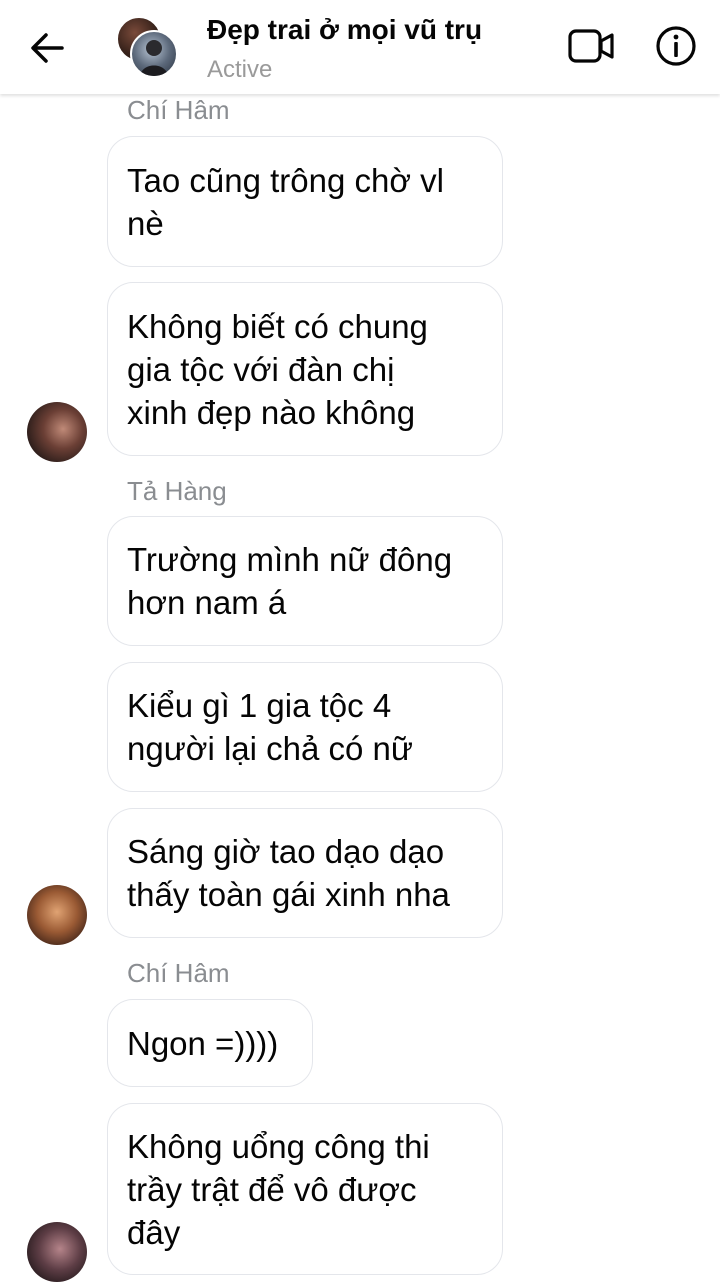 The image size is (720, 1287). Describe the element at coordinates (207, 602) in the screenshot. I see `message-text-line: hơn nam á` at that location.